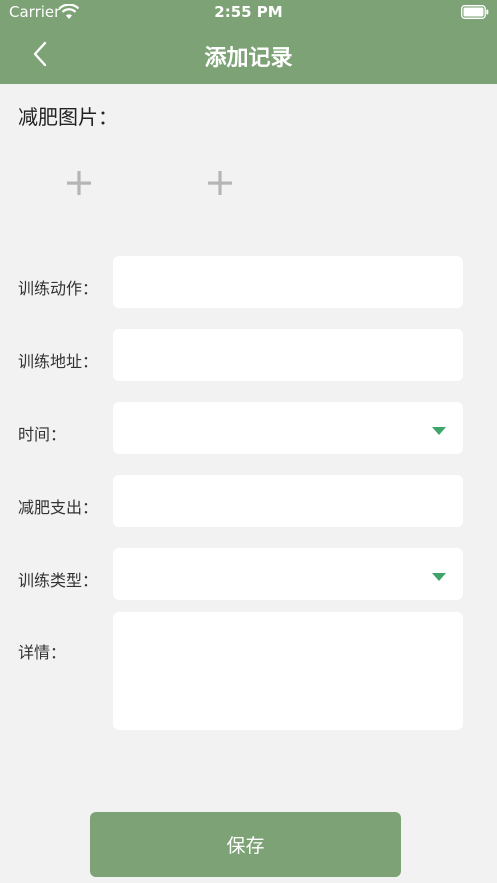 This screenshot has height=883, width=497. Describe the element at coordinates (68, 117) in the screenshot. I see `photos-section-label: 减肥图片：` at that location.